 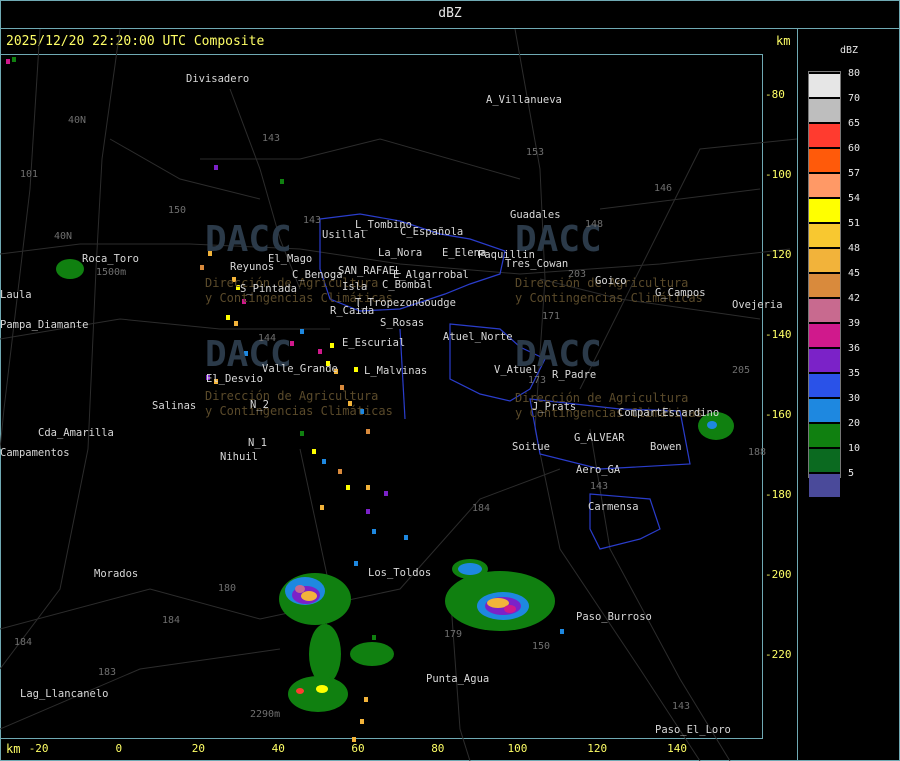 What do you see at coordinates (849, 50) in the screenshot?
I see `legend-title: dBZ` at bounding box center [849, 50].